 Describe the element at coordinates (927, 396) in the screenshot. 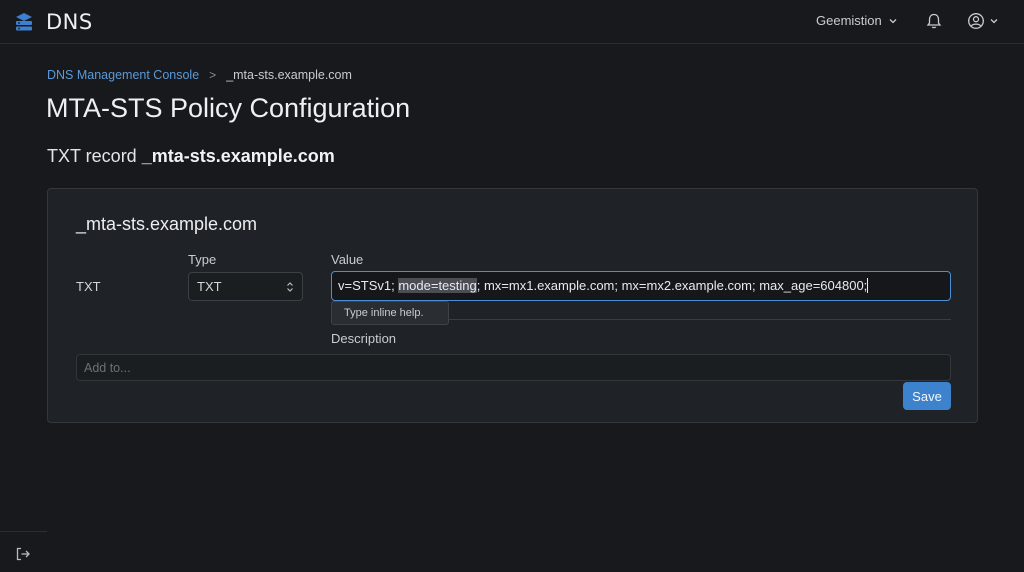

I see `save-button: Save` at that location.